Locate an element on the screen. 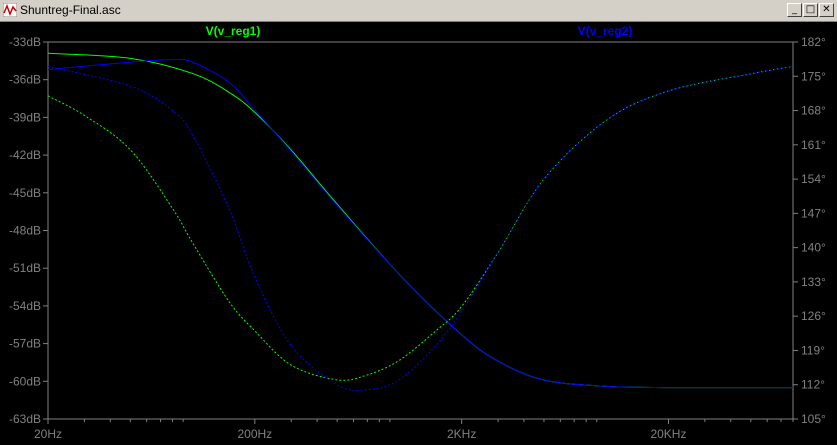 The image size is (837, 445). close-button: ✕ is located at coordinates (826, 10).